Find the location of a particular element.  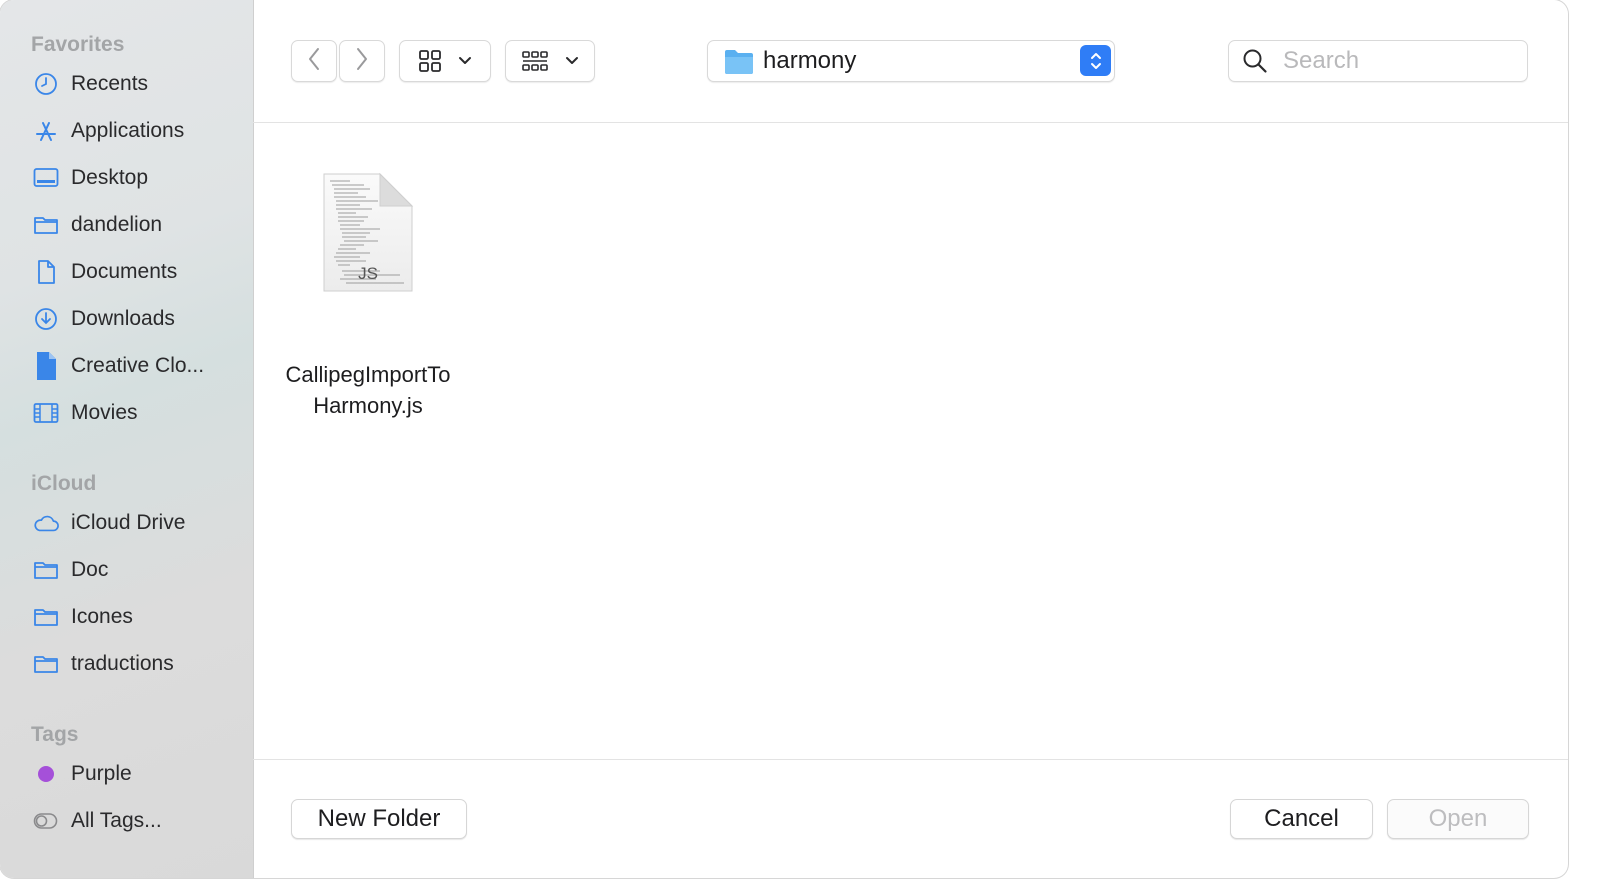

sidebar-item-recents: Recents is located at coordinates (126, 84).